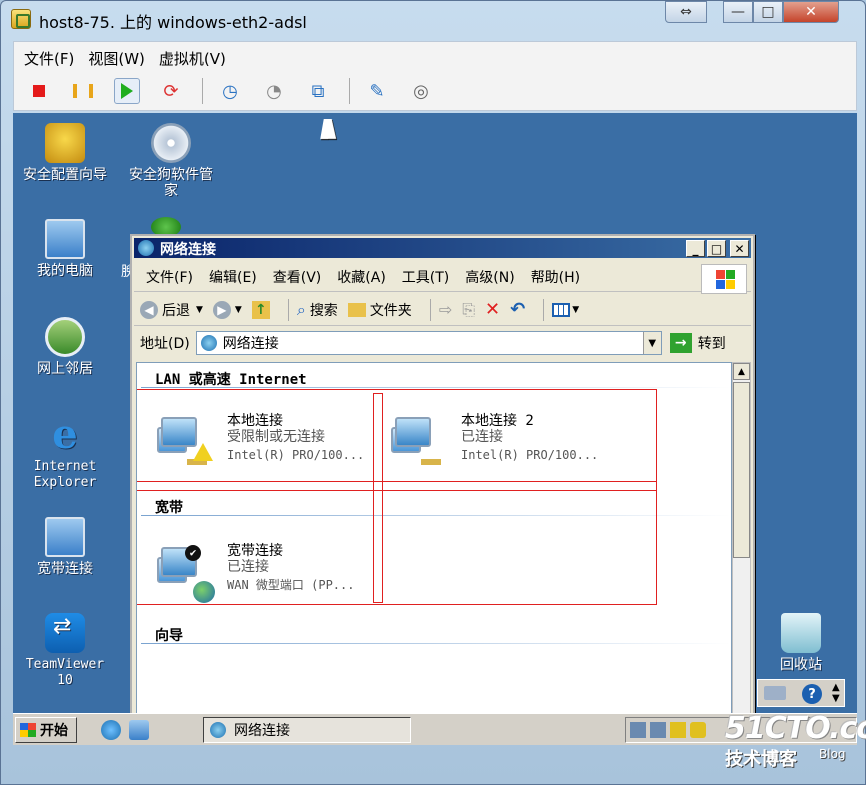 The image size is (866, 785). Describe the element at coordinates (318, 91) in the screenshot. I see `snapshot-manager-icon: ⧉` at that location.